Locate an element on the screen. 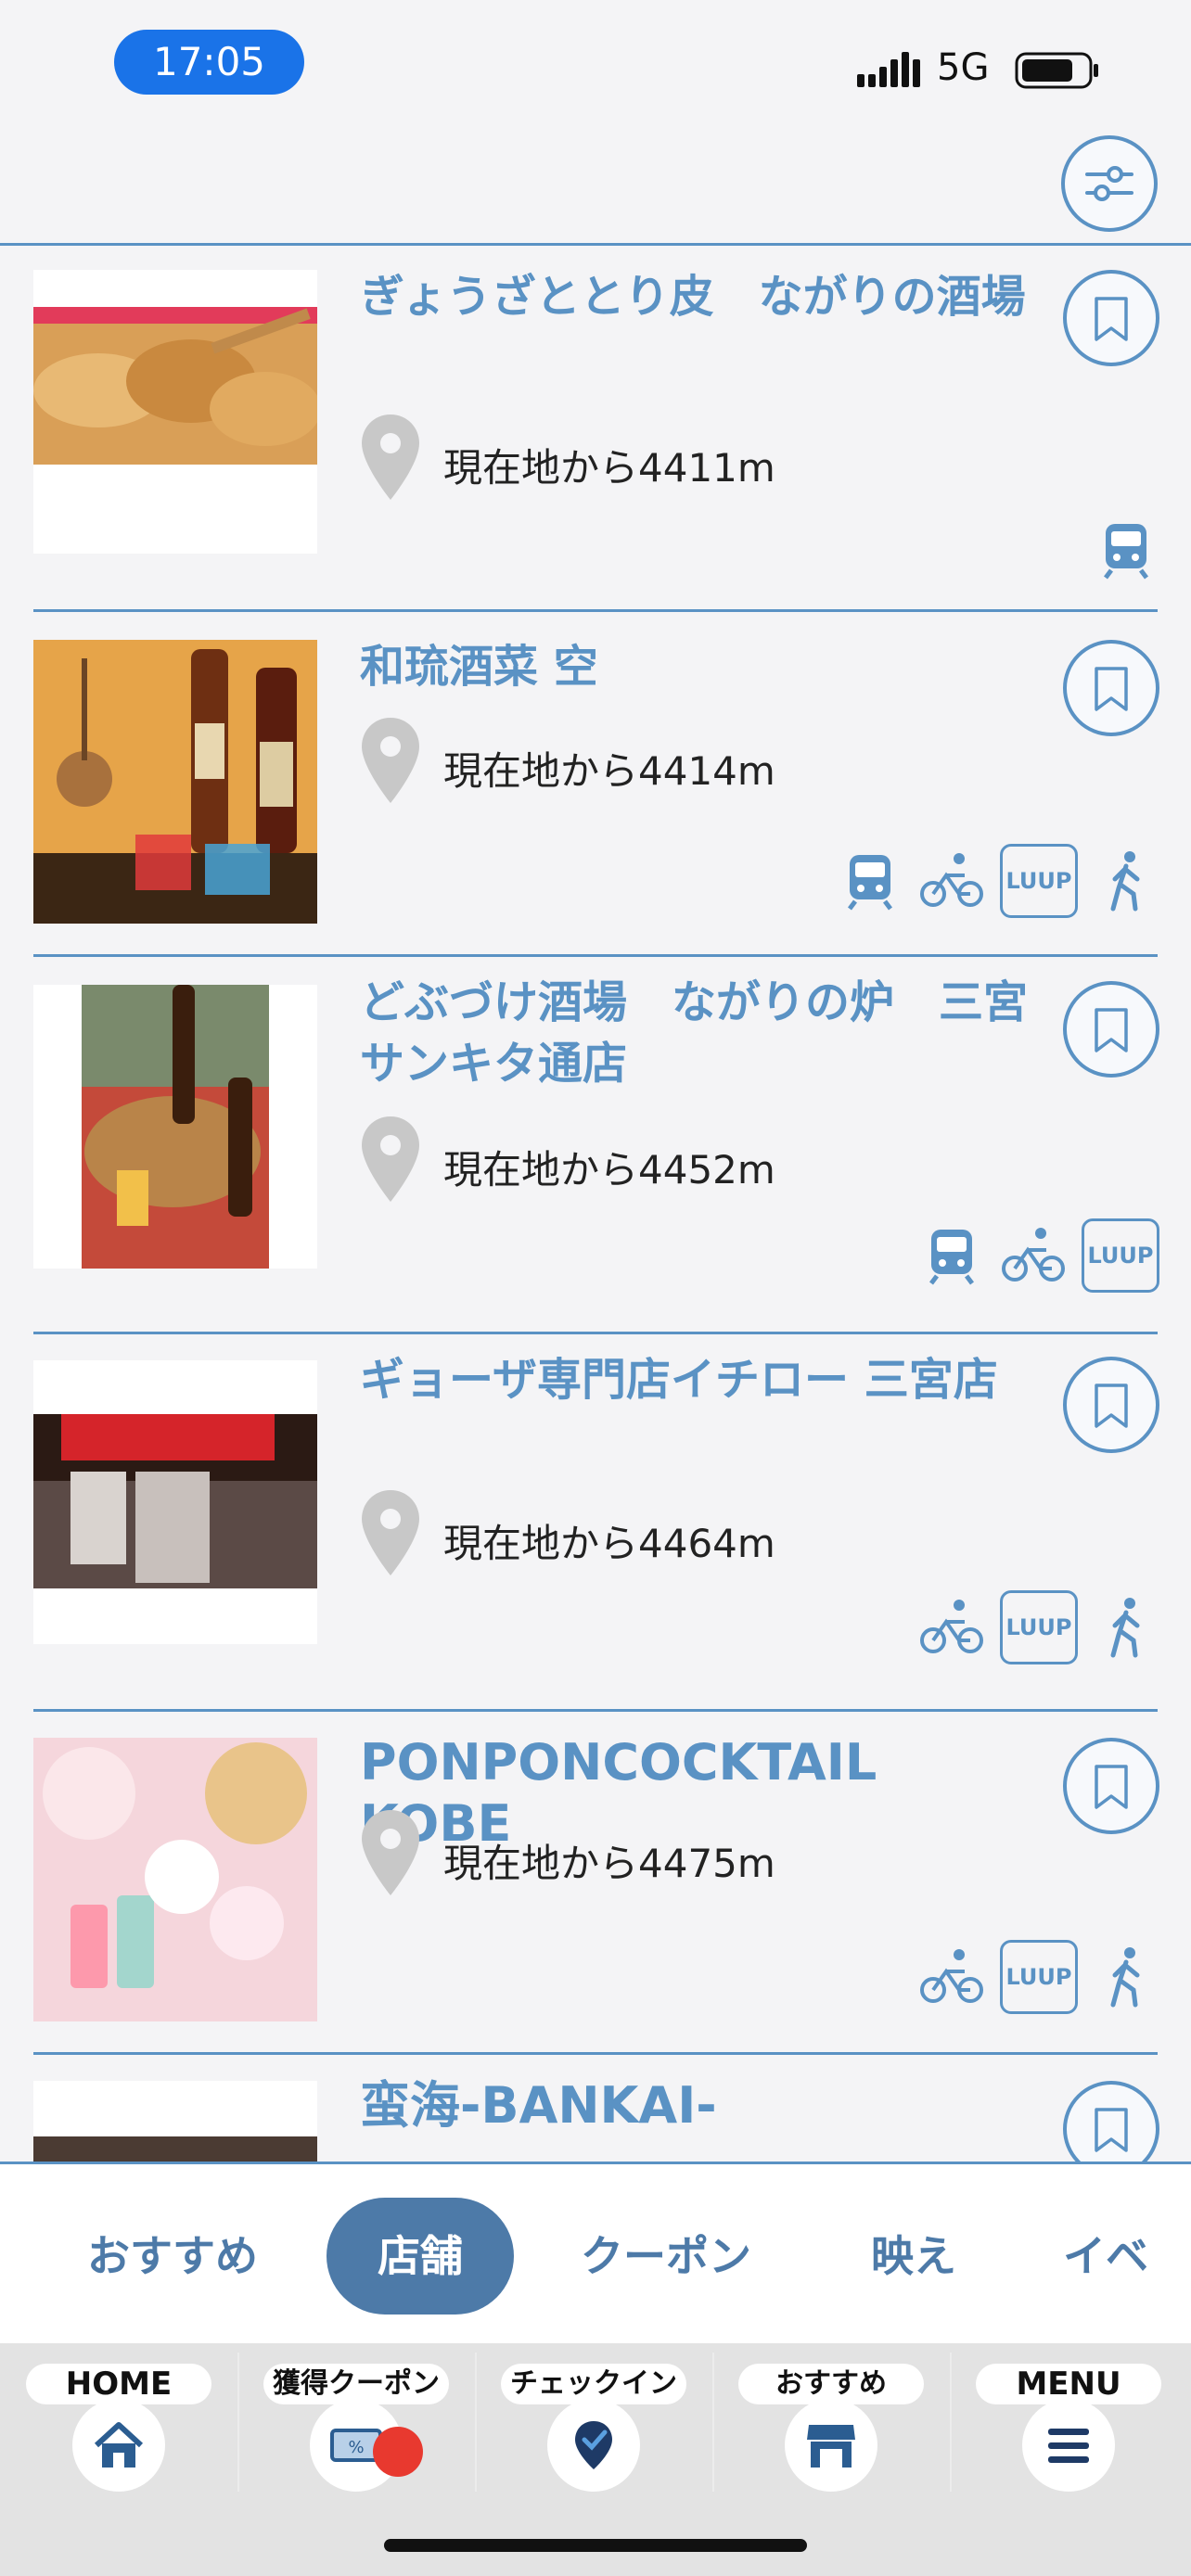  distance-text: 現在地から4464m is located at coordinates (609, 1544).